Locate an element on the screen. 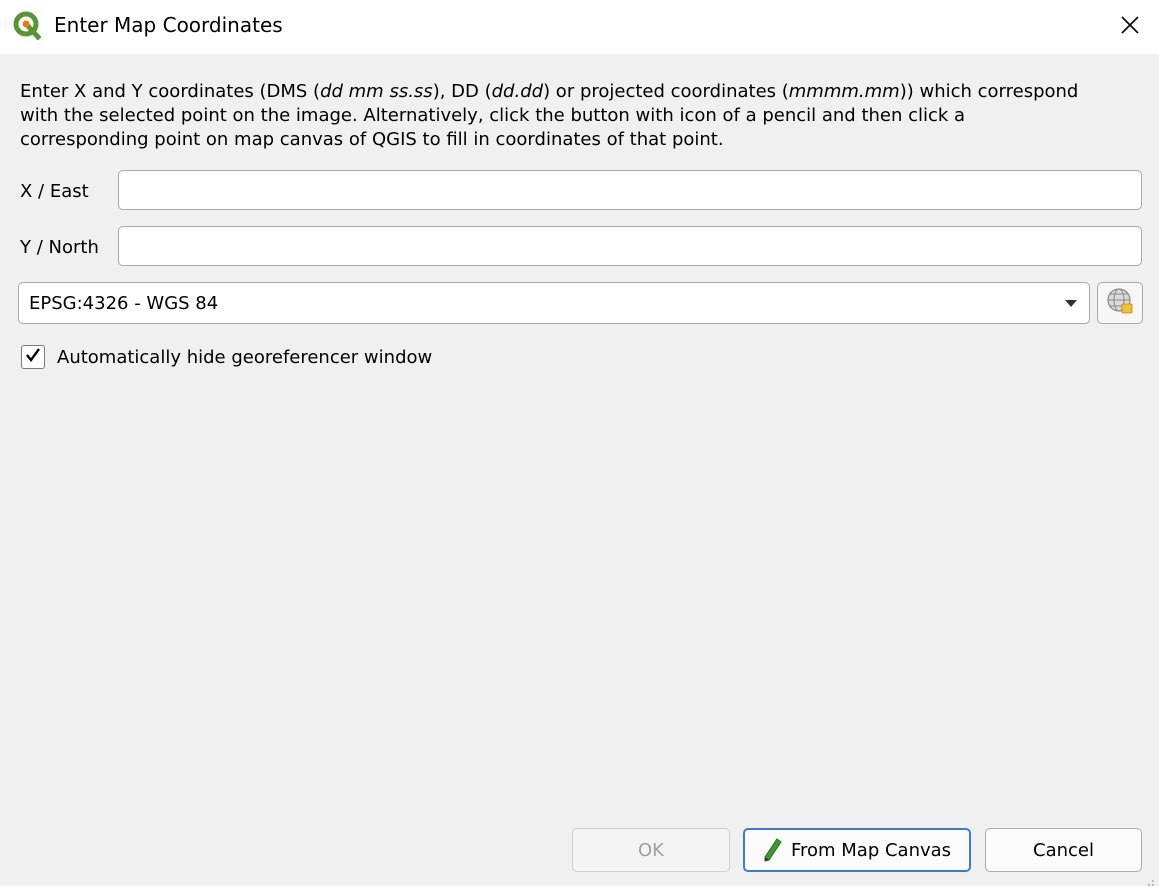  auto-hide-checkbox is located at coordinates (33, 357).